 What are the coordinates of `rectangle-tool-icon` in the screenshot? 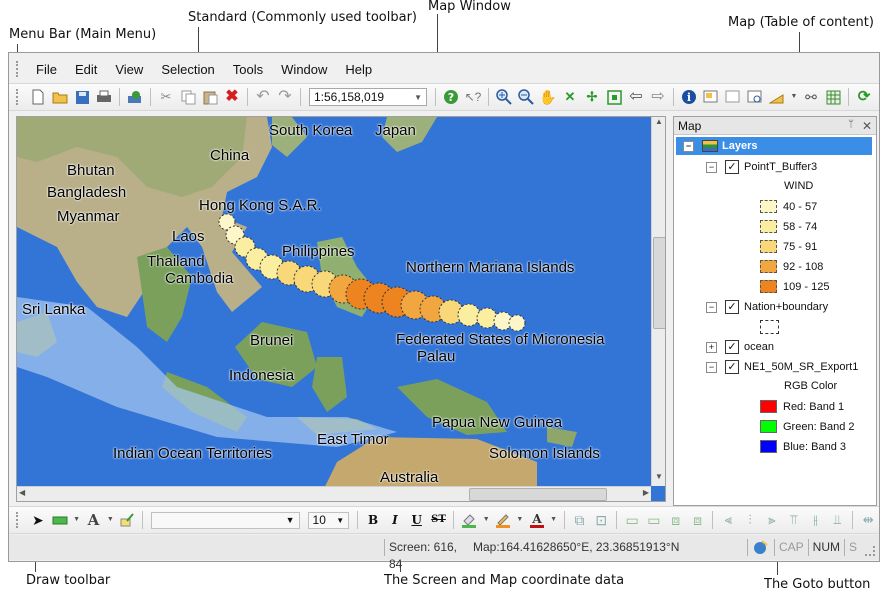 It's located at (60, 520).